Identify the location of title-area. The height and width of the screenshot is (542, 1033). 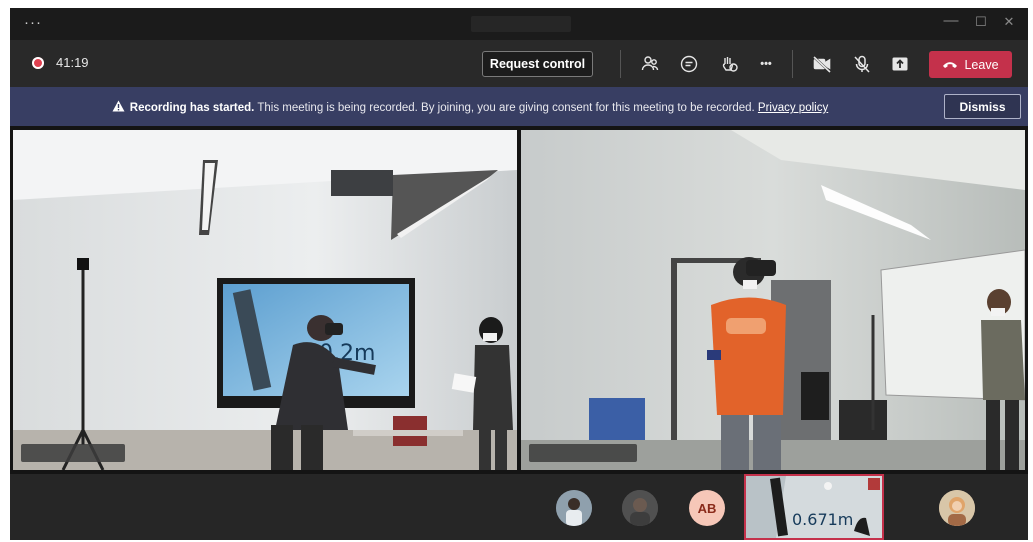
(521, 24).